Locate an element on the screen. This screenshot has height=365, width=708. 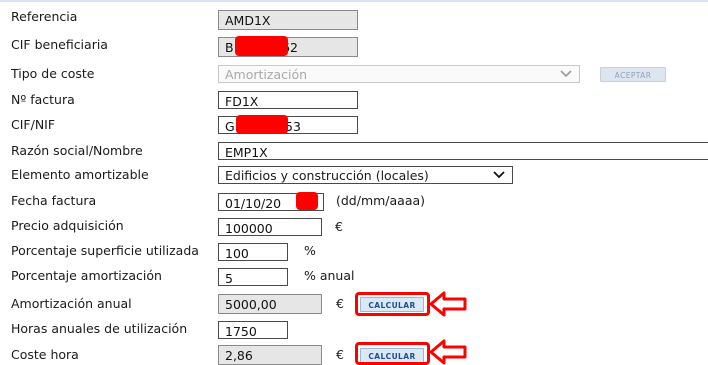
fecha-factura-label: Fecha factura is located at coordinates (54, 200).